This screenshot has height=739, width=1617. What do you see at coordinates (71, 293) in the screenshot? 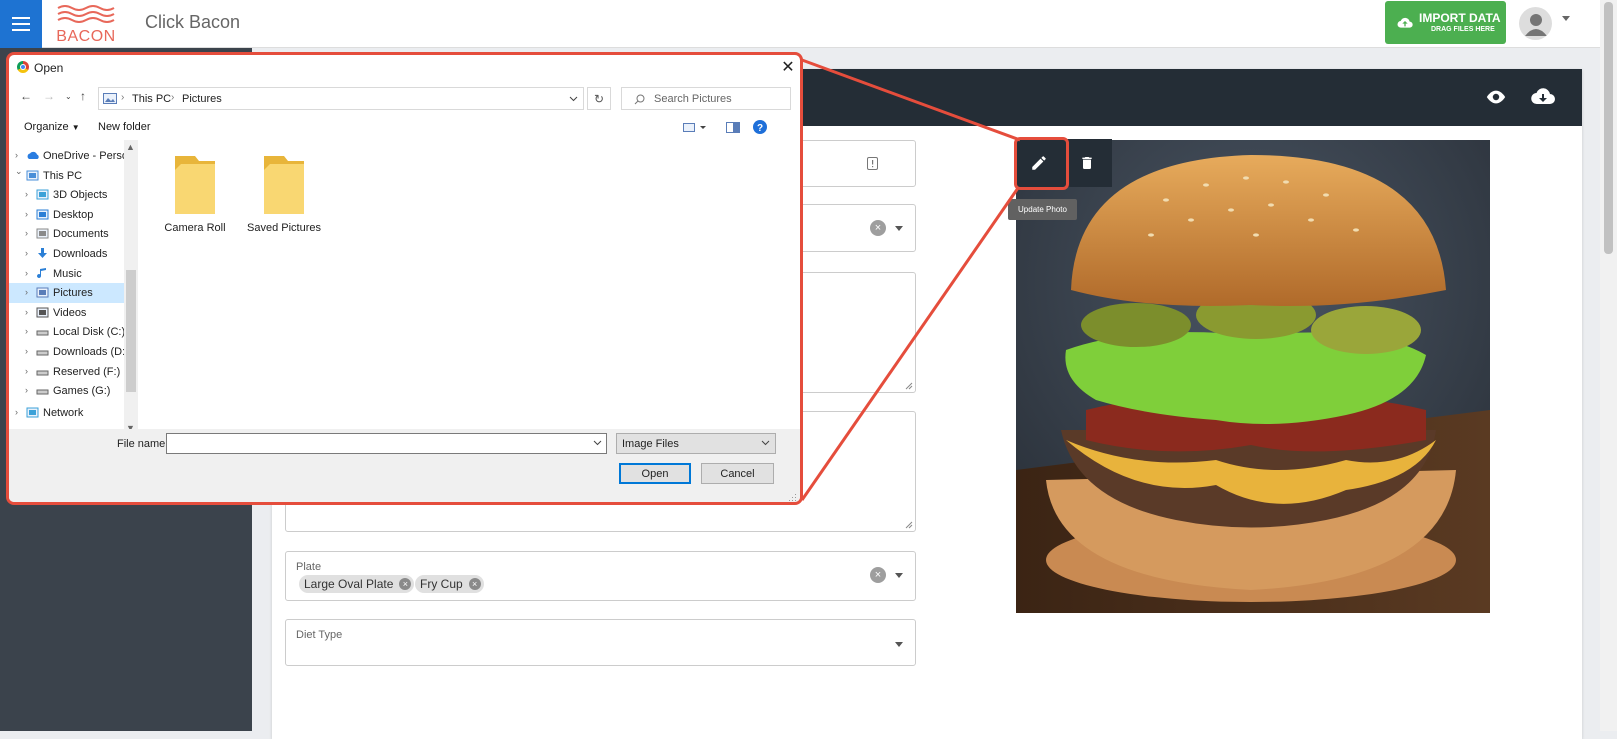
I see `nav-tree-item: › Pictures` at bounding box center [71, 293].